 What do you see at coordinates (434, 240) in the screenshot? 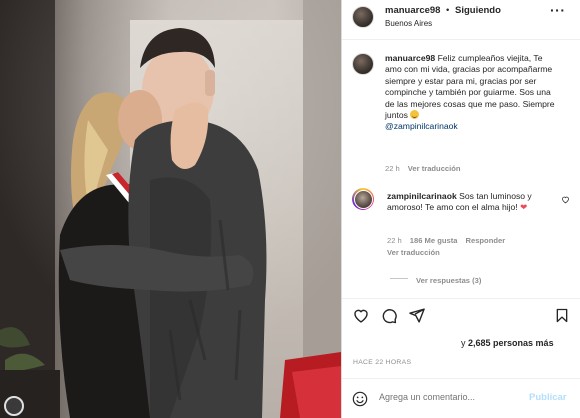
I see `reply-likes-count: 186 Me gusta` at bounding box center [434, 240].